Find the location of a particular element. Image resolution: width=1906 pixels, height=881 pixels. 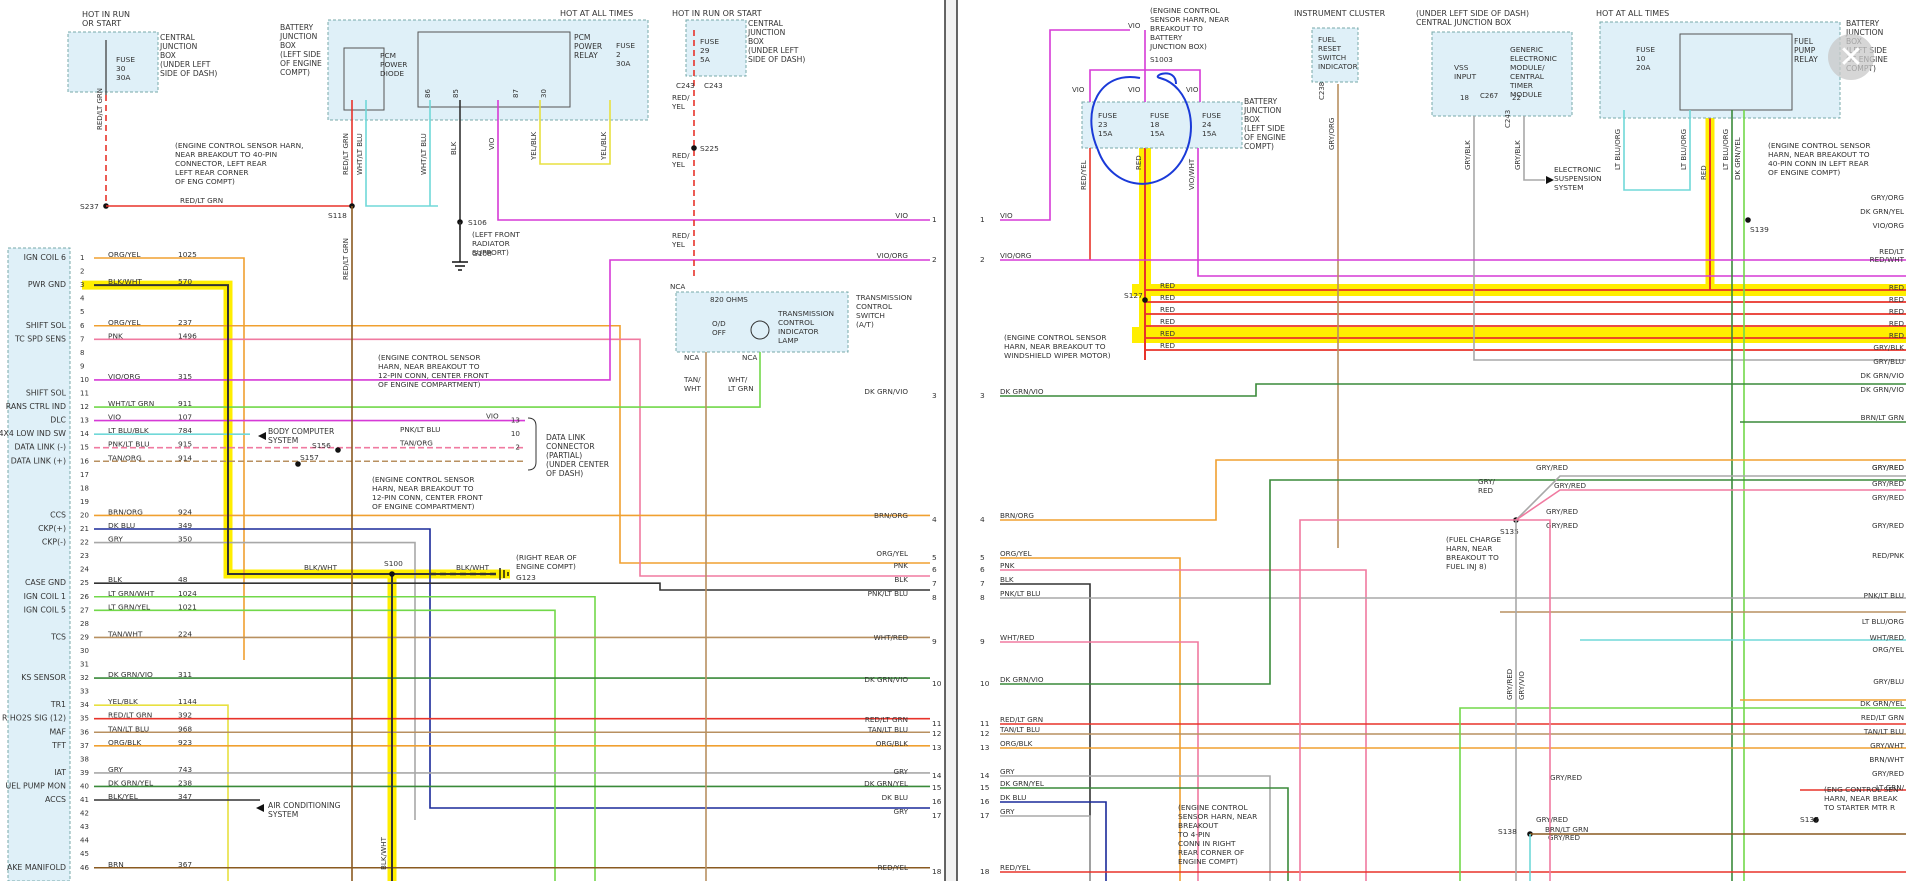

gry-red-v-label: RED is located at coordinates (1486, 490).